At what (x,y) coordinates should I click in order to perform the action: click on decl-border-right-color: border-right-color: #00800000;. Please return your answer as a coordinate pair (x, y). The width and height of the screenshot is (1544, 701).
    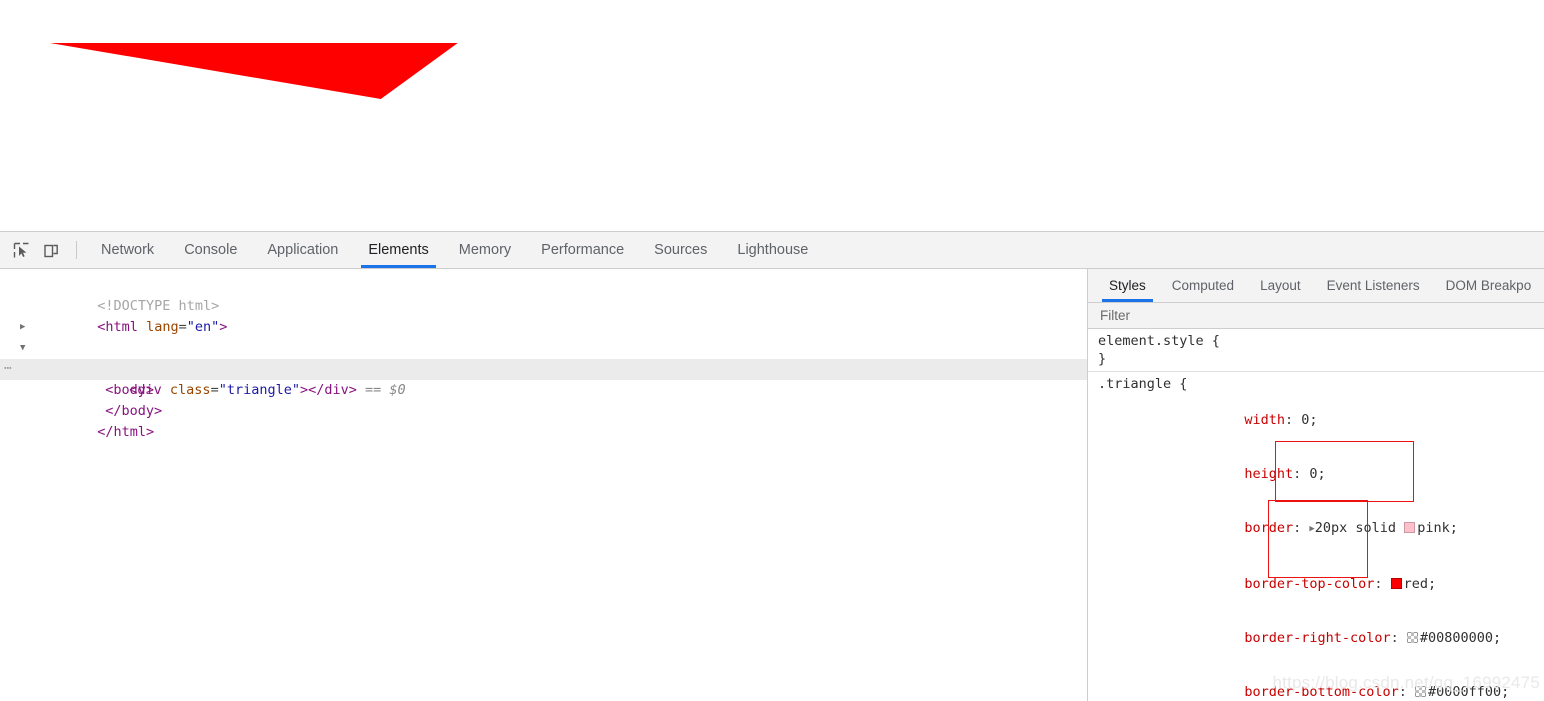
    Looking at the image, I should click on (1321, 638).